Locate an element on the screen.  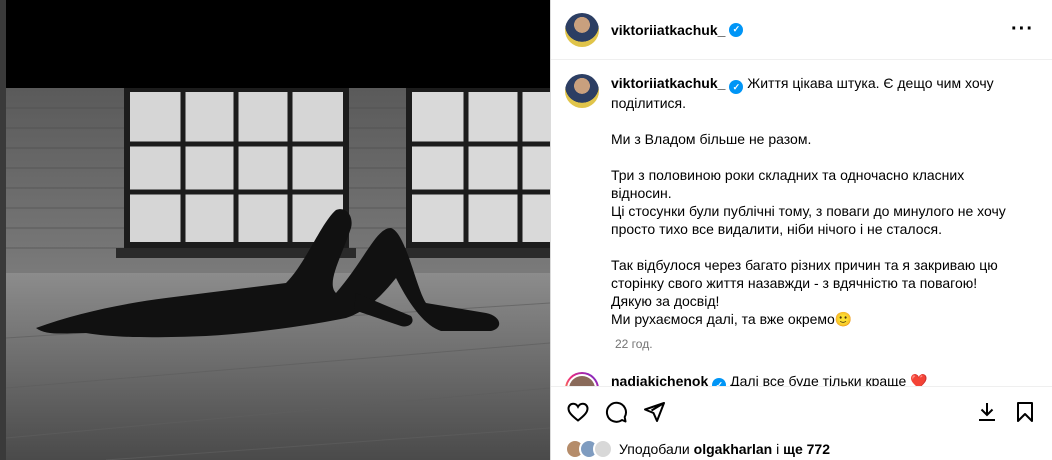
share-button is located at coordinates (654, 412).